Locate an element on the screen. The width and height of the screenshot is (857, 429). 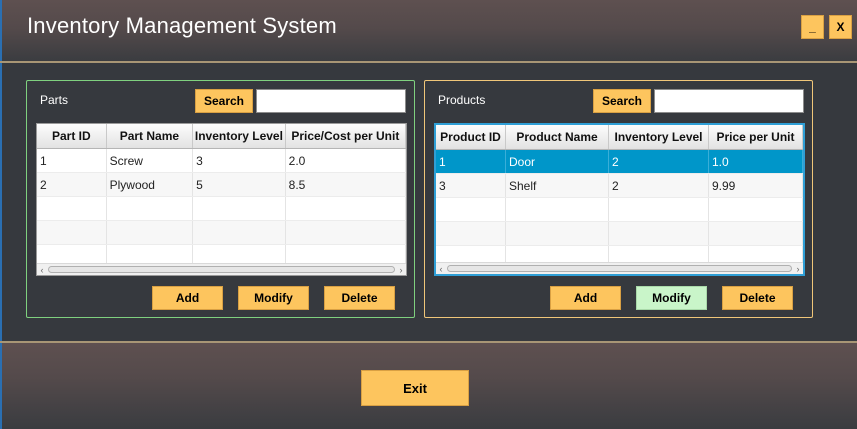
products-col-price: Price per Unit is located at coordinates (756, 137).